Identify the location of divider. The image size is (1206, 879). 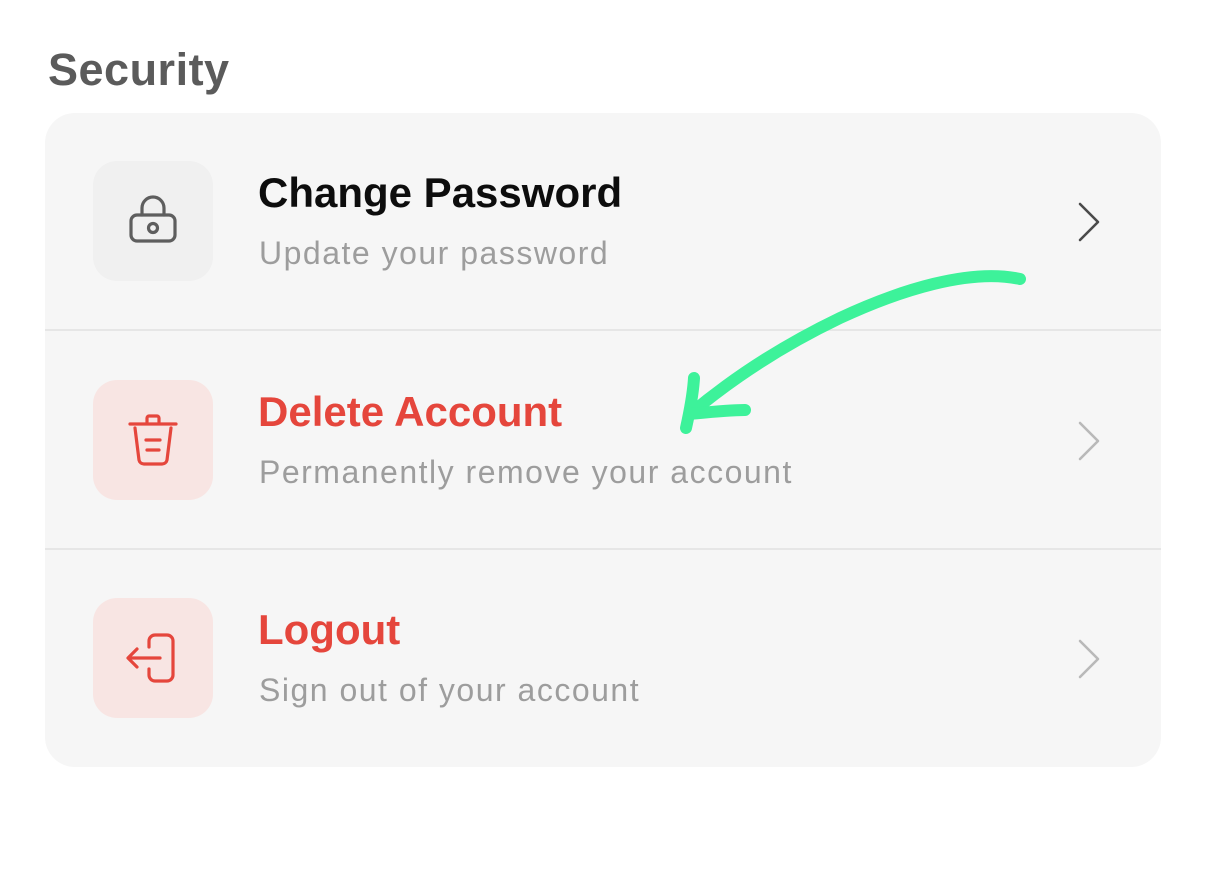
(603, 330).